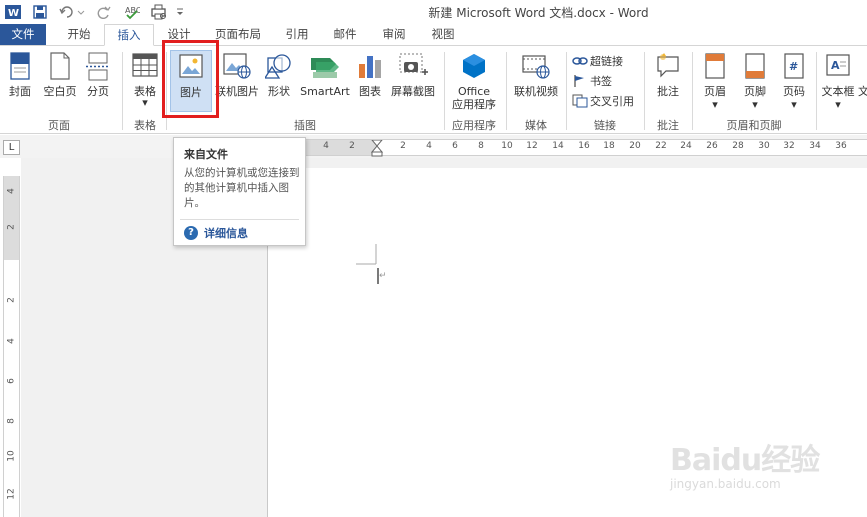  Describe the element at coordinates (413, 81) in the screenshot. I see `screenshot-button: 屏幕截图` at that location.